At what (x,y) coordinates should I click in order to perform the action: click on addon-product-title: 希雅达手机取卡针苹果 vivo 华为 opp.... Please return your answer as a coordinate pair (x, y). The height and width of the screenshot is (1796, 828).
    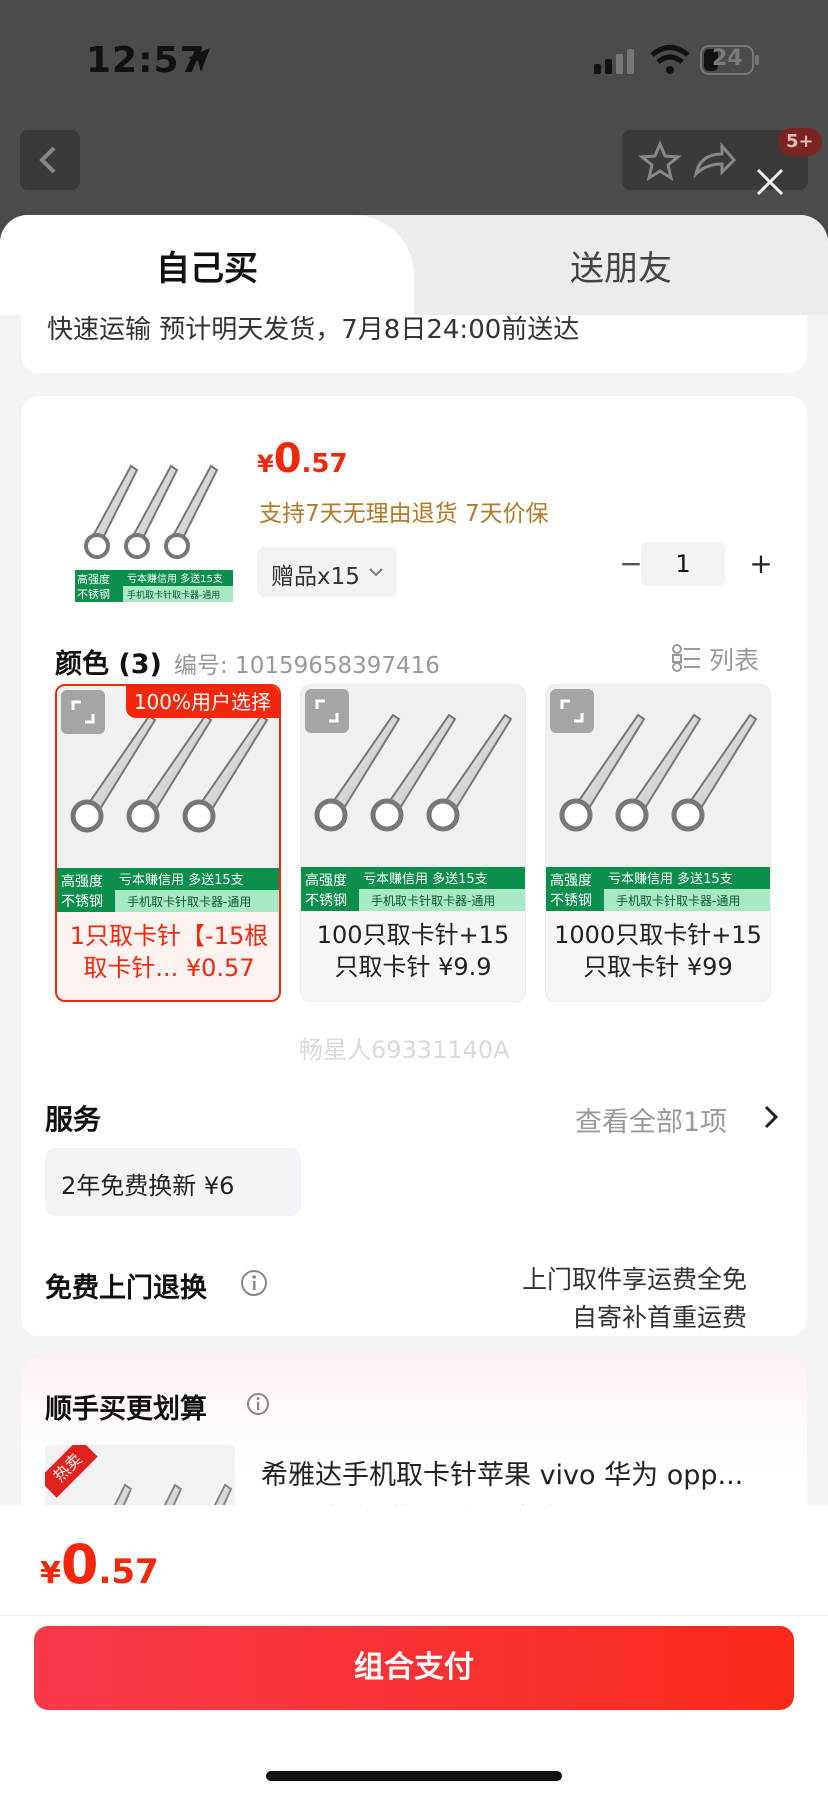
    Looking at the image, I should click on (526, 1472).